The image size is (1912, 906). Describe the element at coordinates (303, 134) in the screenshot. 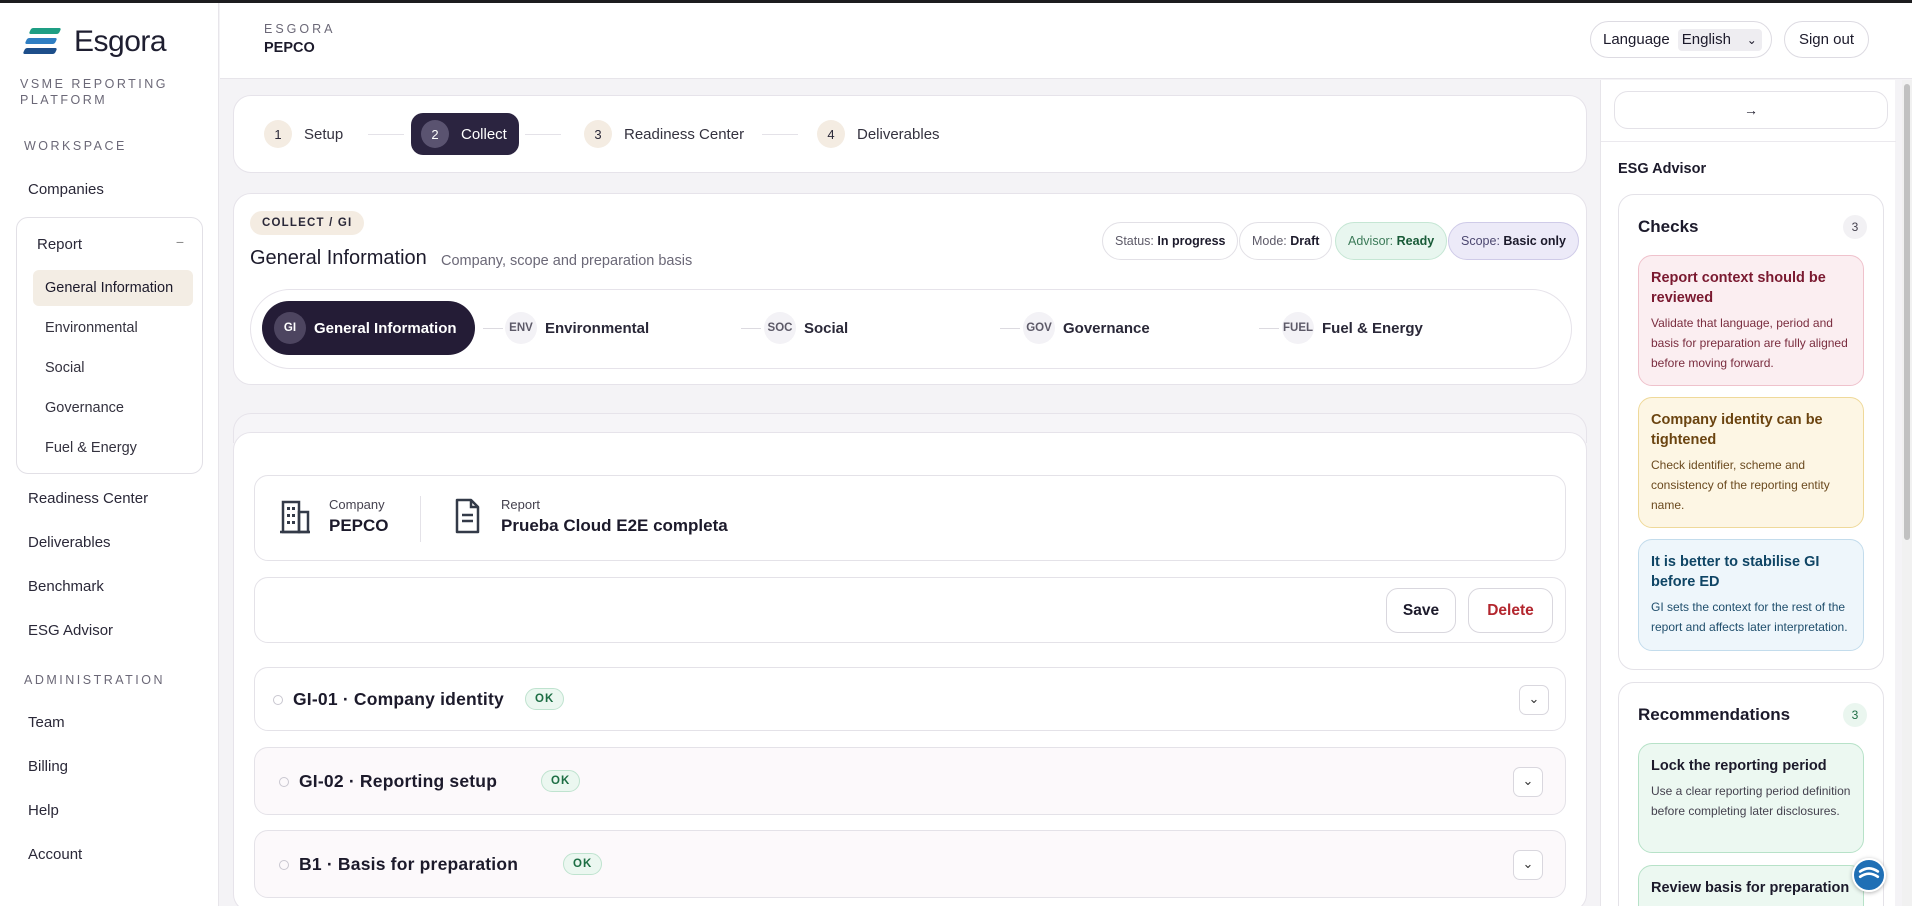

I see `step-setup: 1 Setup` at that location.